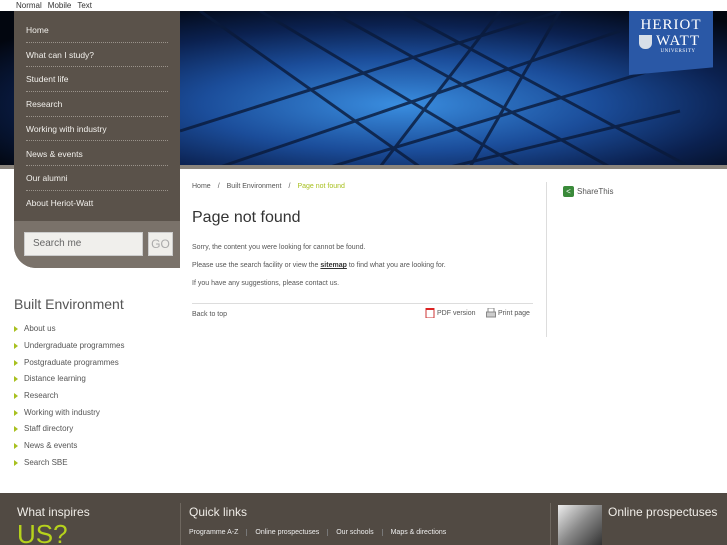  Describe the element at coordinates (97, 55) in the screenshot. I see `nav-item-what-can-i-study: What can I study?` at that location.